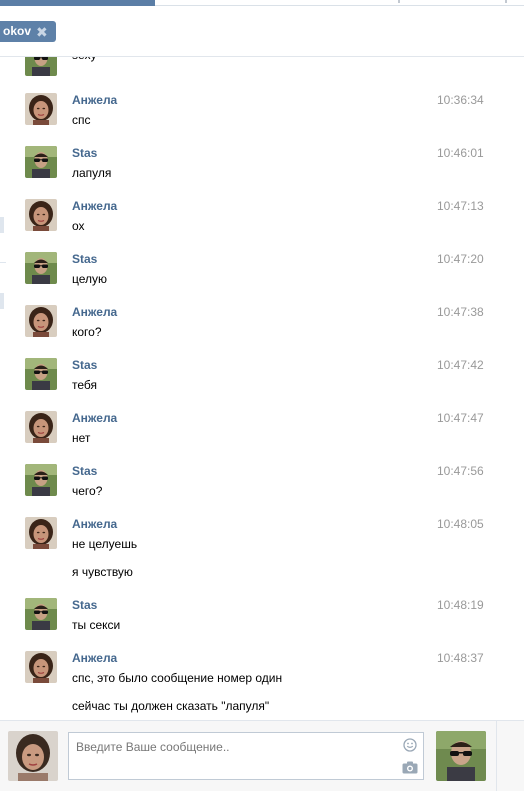 This screenshot has width=524, height=791. I want to click on message-time: 10:47:47, so click(460, 418).